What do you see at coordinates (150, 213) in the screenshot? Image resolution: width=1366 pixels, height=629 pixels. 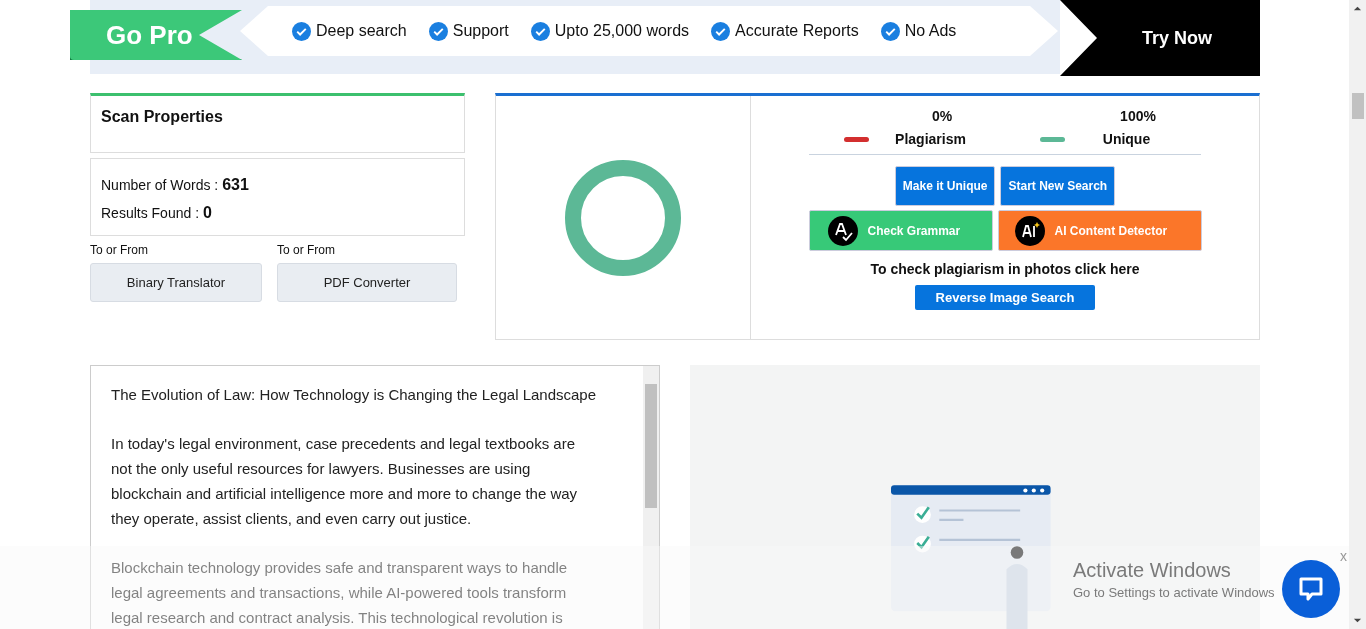 I see `results-label: Results Found :` at bounding box center [150, 213].